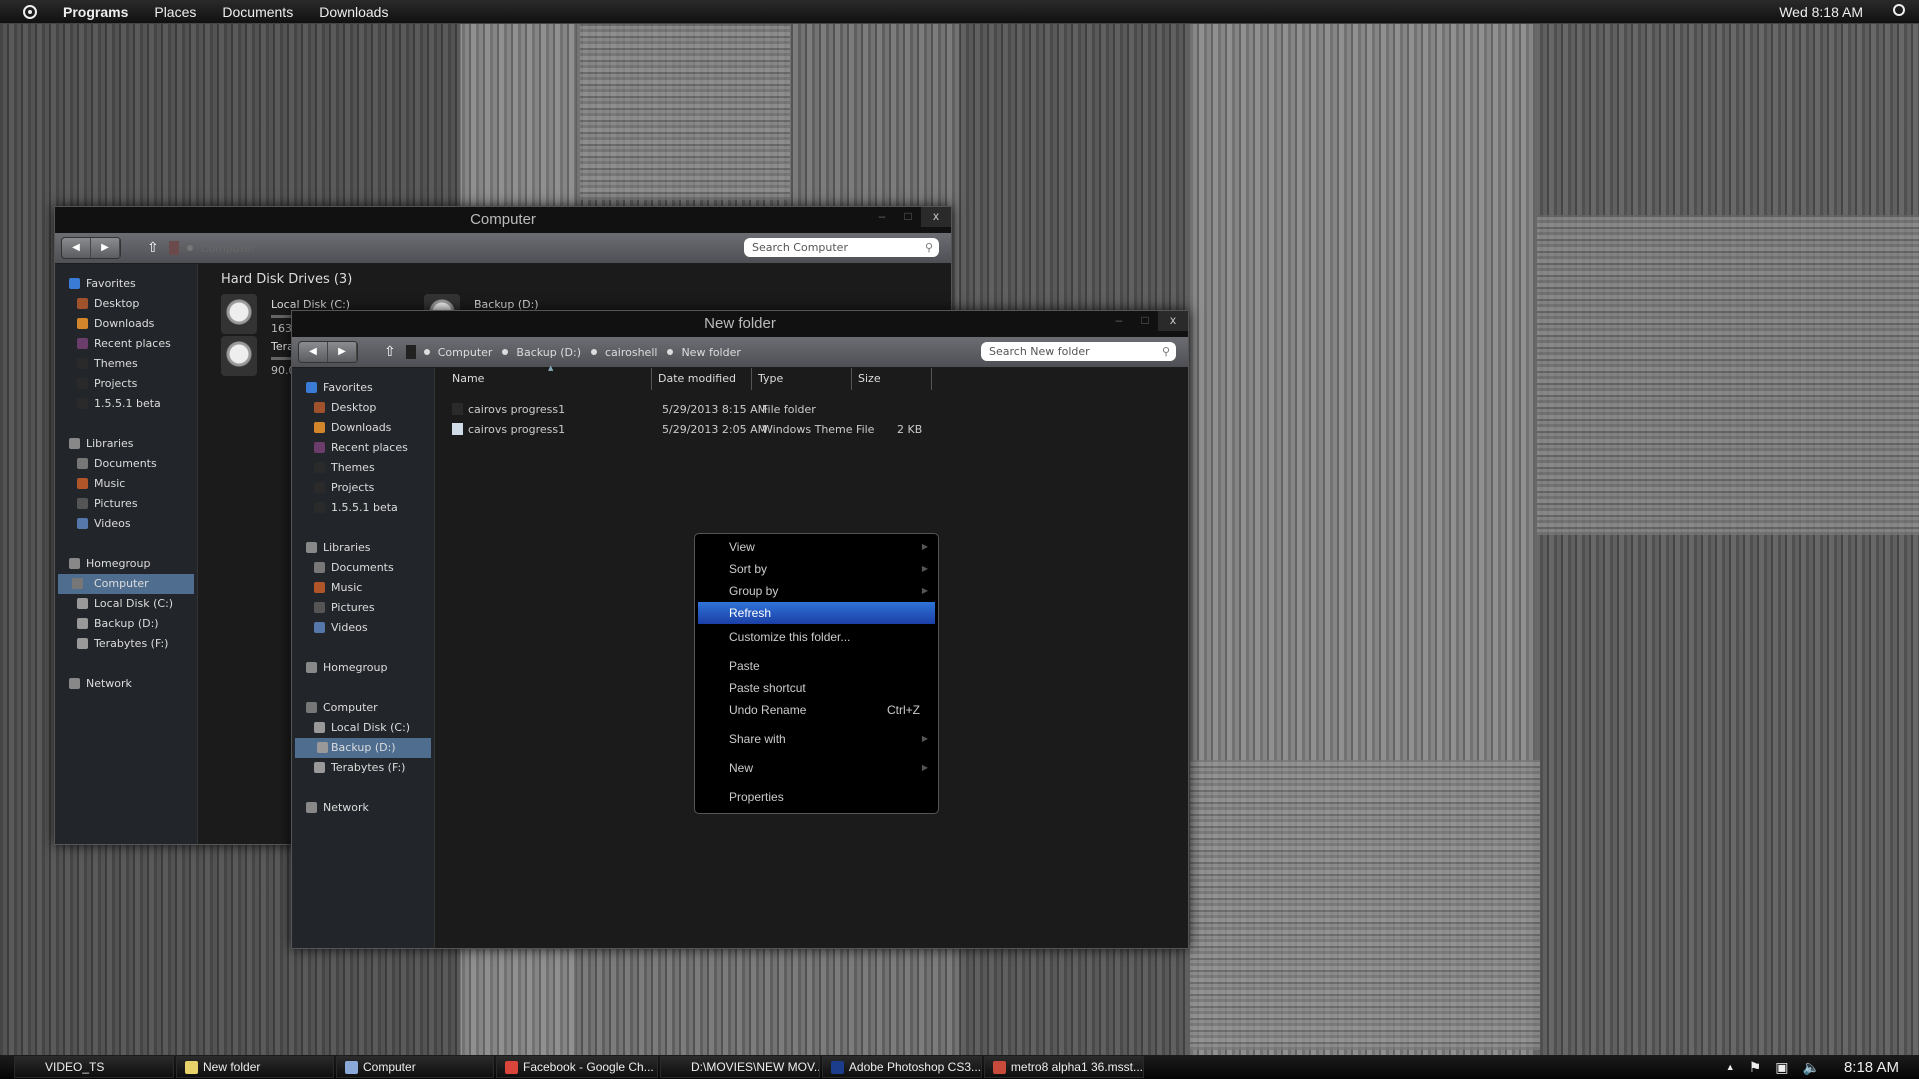 This screenshot has width=1919, height=1079. Describe the element at coordinates (353, 12) in the screenshot. I see `menu-downloads: Downloads` at that location.